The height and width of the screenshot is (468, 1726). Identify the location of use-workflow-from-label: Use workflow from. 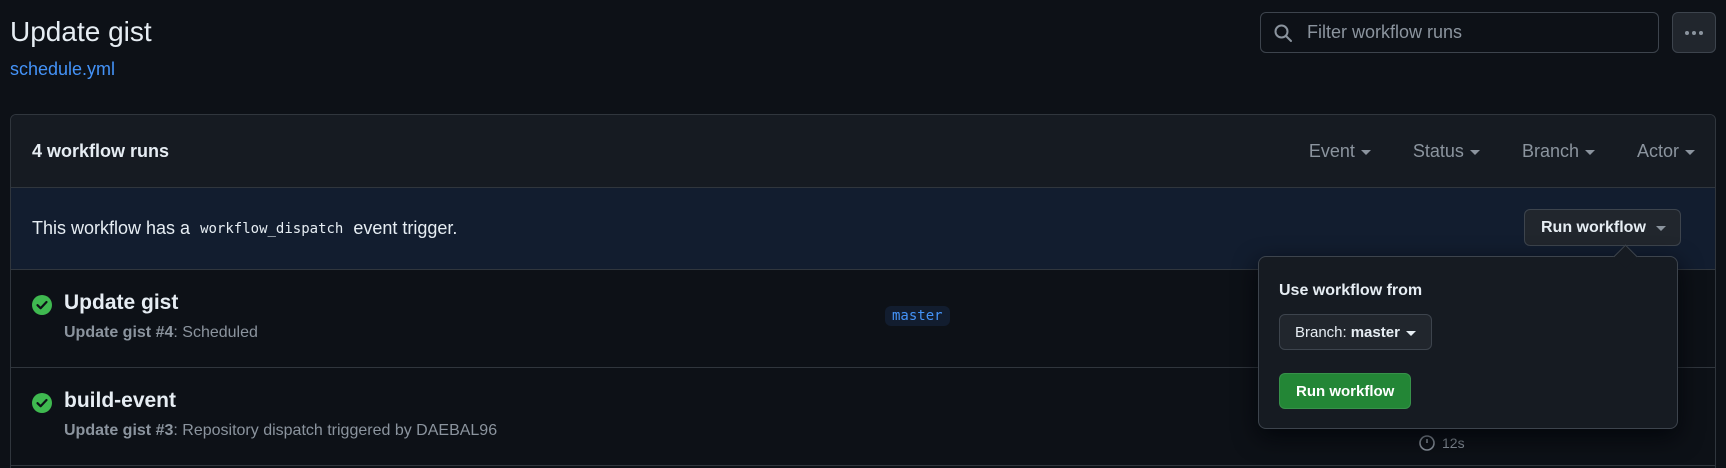
(1351, 290).